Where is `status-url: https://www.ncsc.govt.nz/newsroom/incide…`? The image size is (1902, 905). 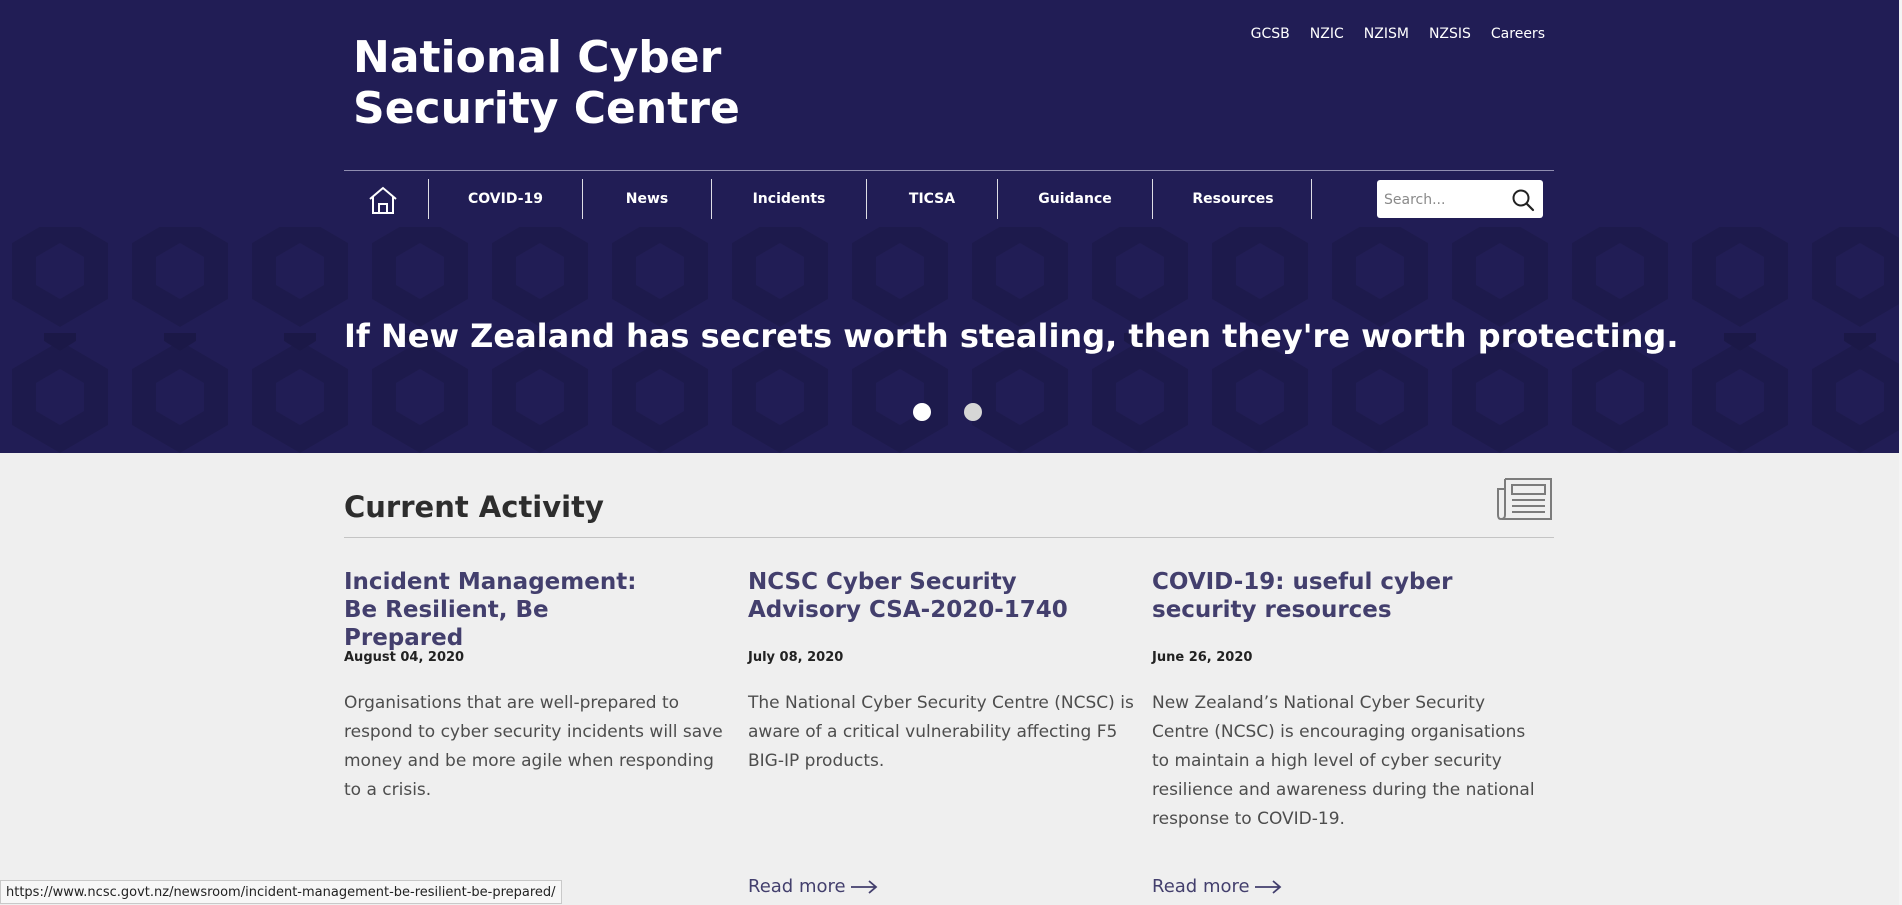 status-url: https://www.ncsc.govt.nz/newsroom/incide… is located at coordinates (281, 892).